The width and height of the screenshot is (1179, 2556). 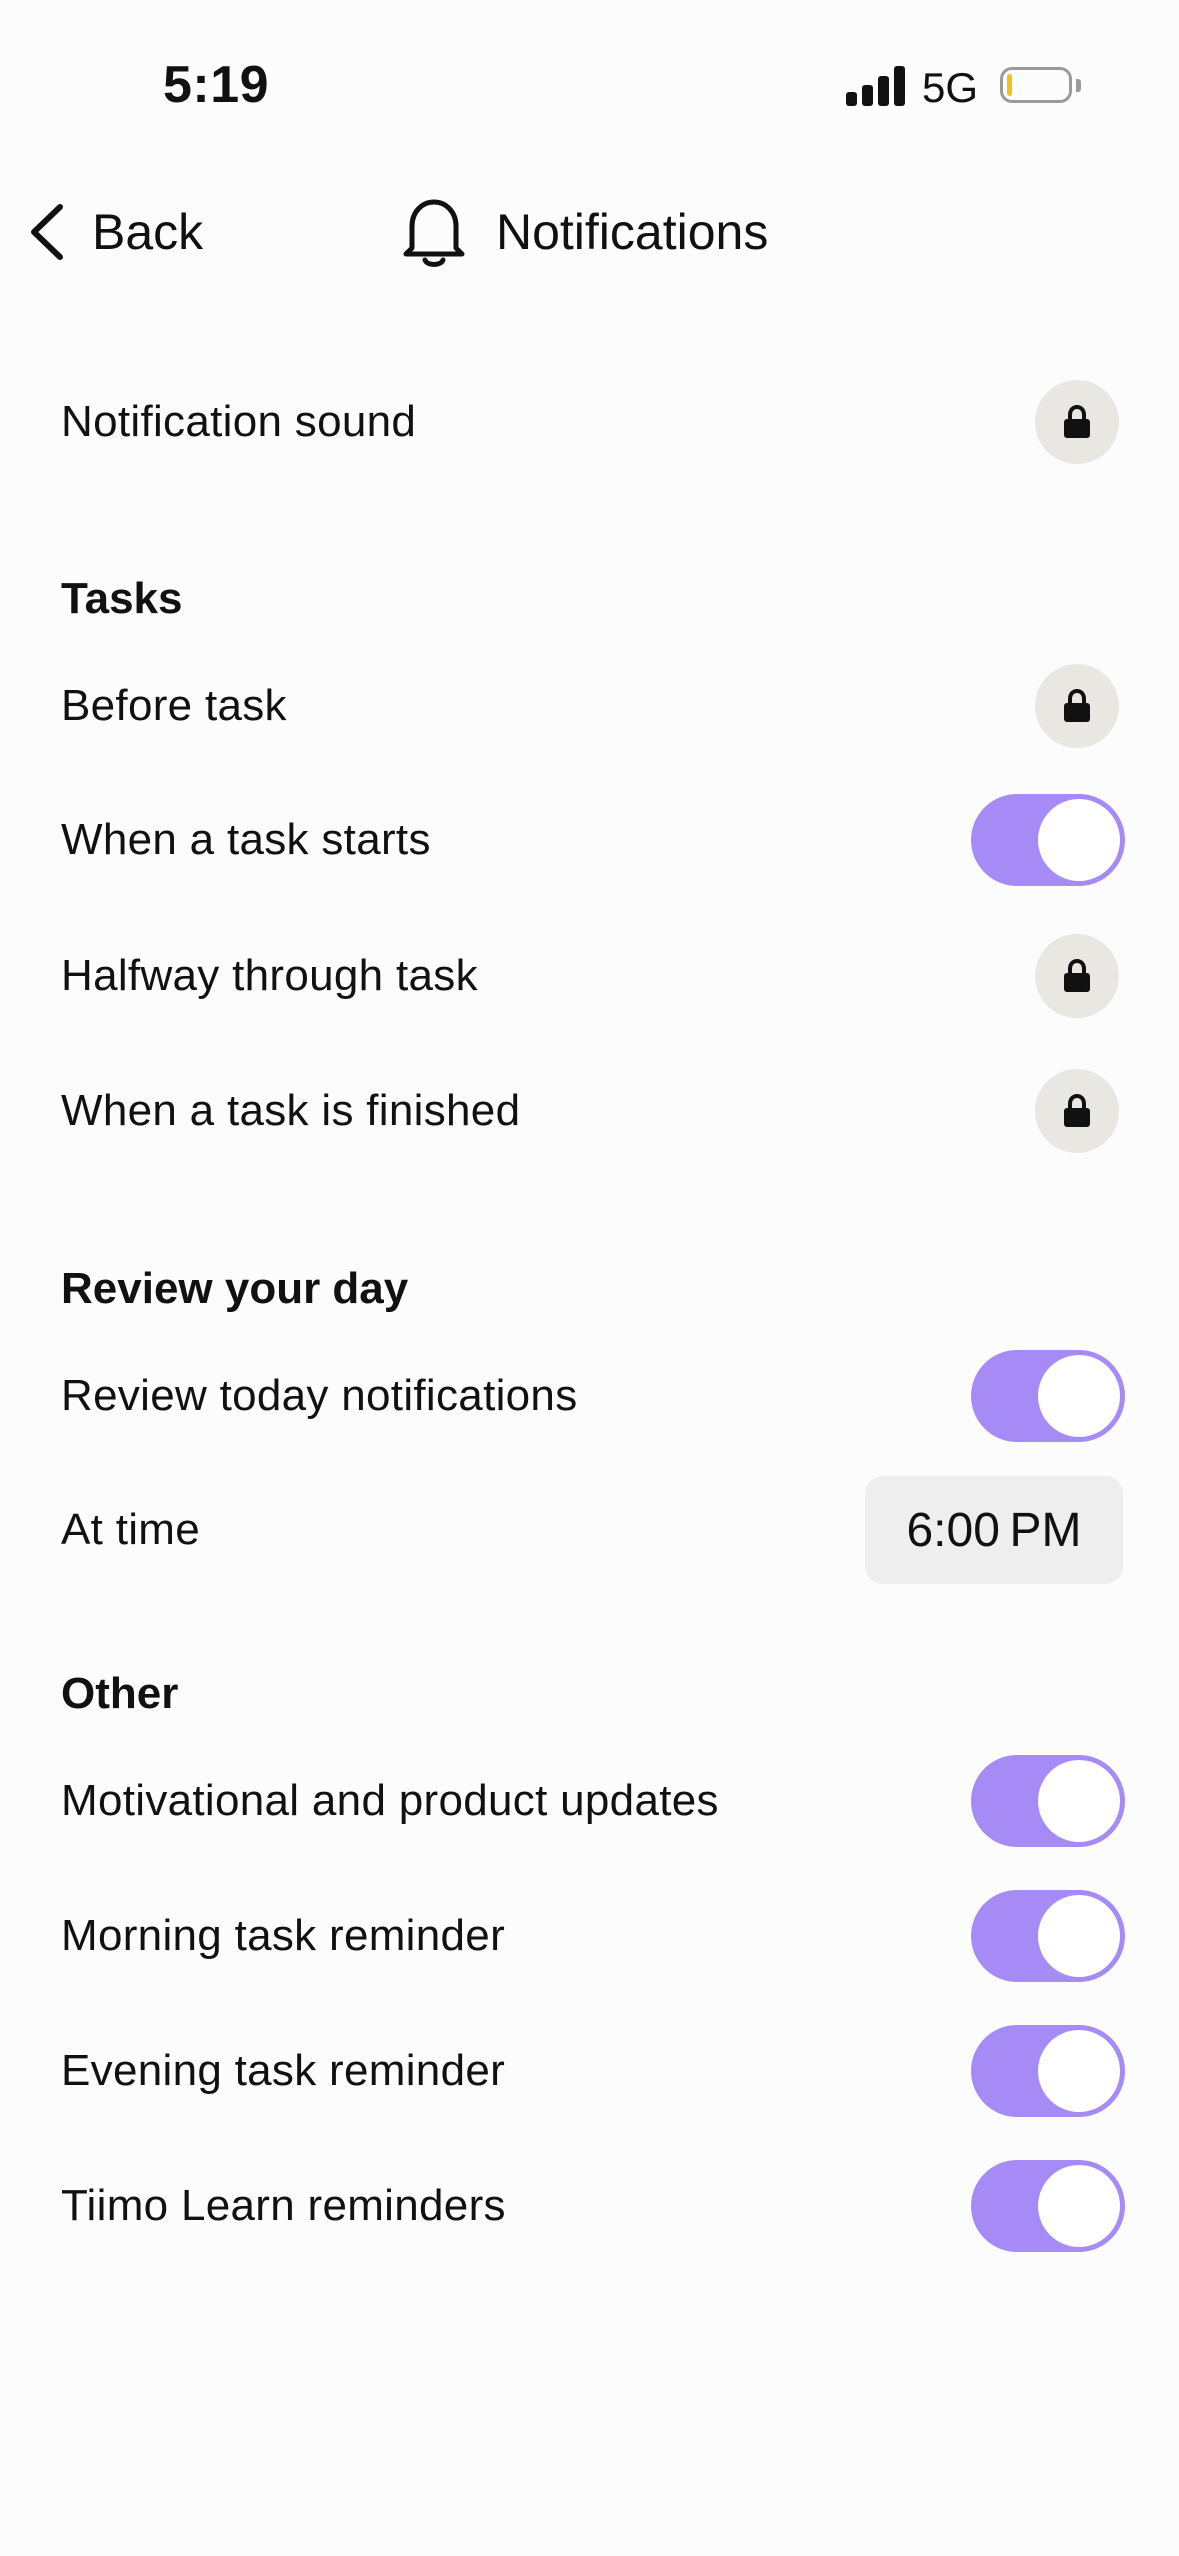 What do you see at coordinates (434, 233) in the screenshot?
I see `bell-icon` at bounding box center [434, 233].